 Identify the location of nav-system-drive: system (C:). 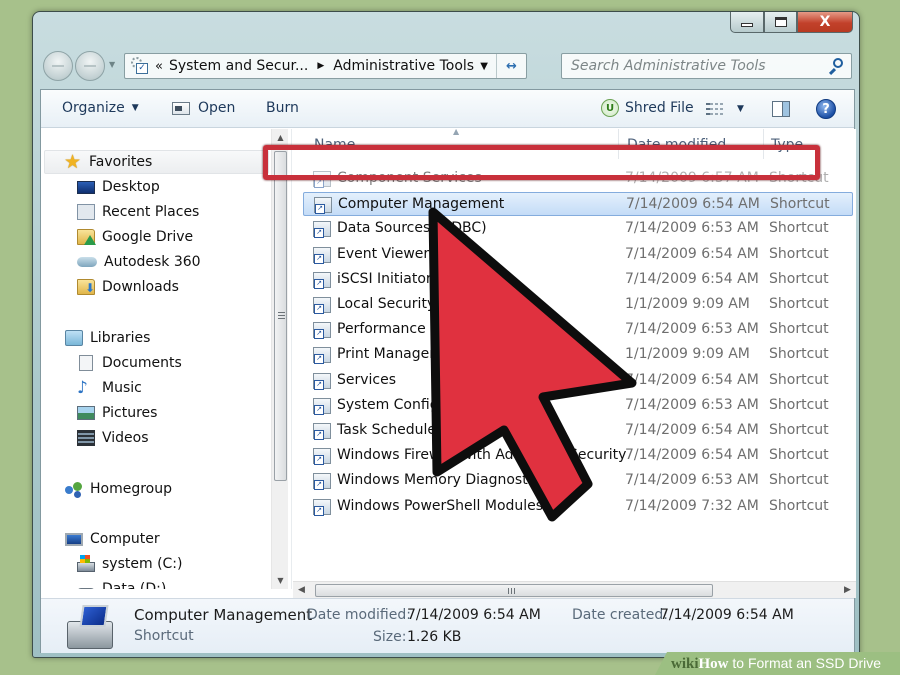
(155, 564).